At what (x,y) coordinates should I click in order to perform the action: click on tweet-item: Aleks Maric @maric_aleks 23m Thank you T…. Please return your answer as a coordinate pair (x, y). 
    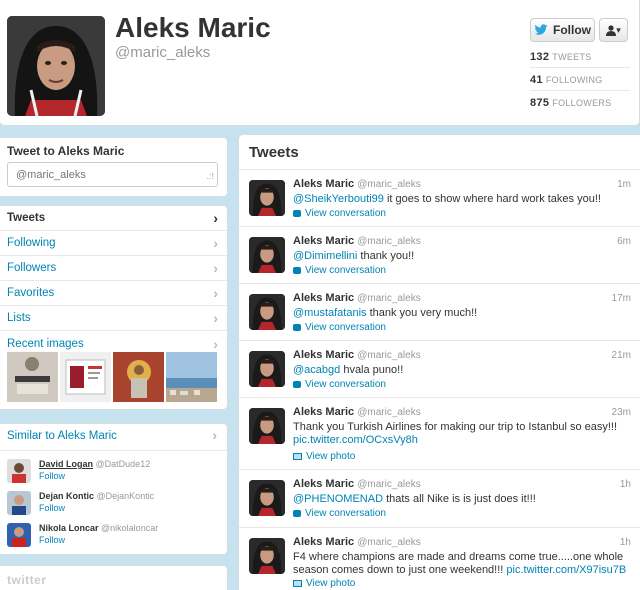
    Looking at the image, I should click on (439, 433).